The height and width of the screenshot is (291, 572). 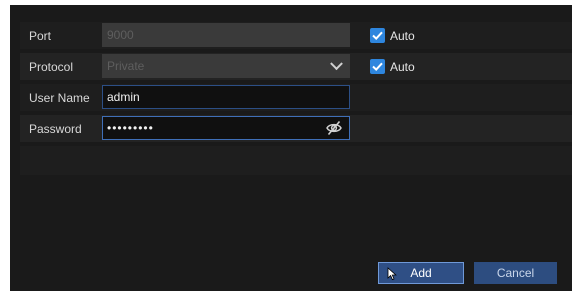 I want to click on cancel-button-label: Cancel, so click(x=515, y=273).